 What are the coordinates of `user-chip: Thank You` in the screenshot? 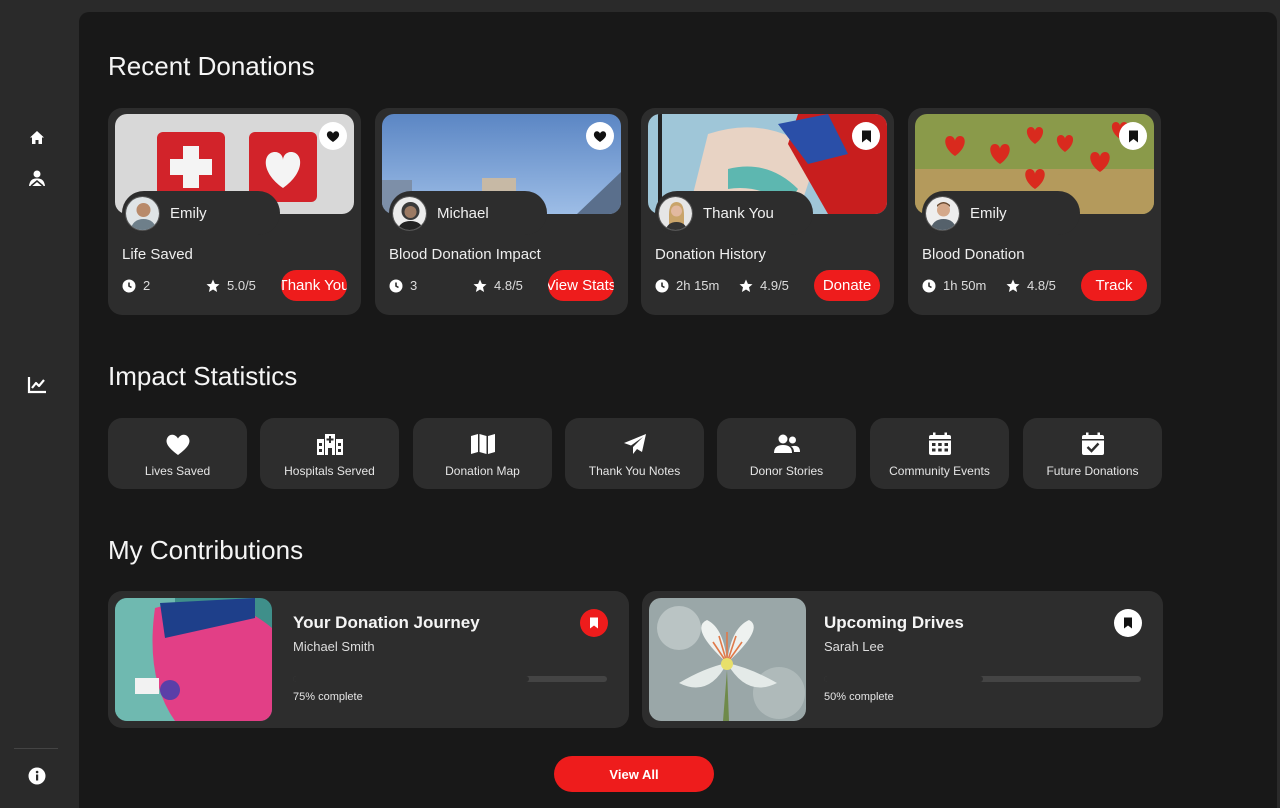 It's located at (734, 213).